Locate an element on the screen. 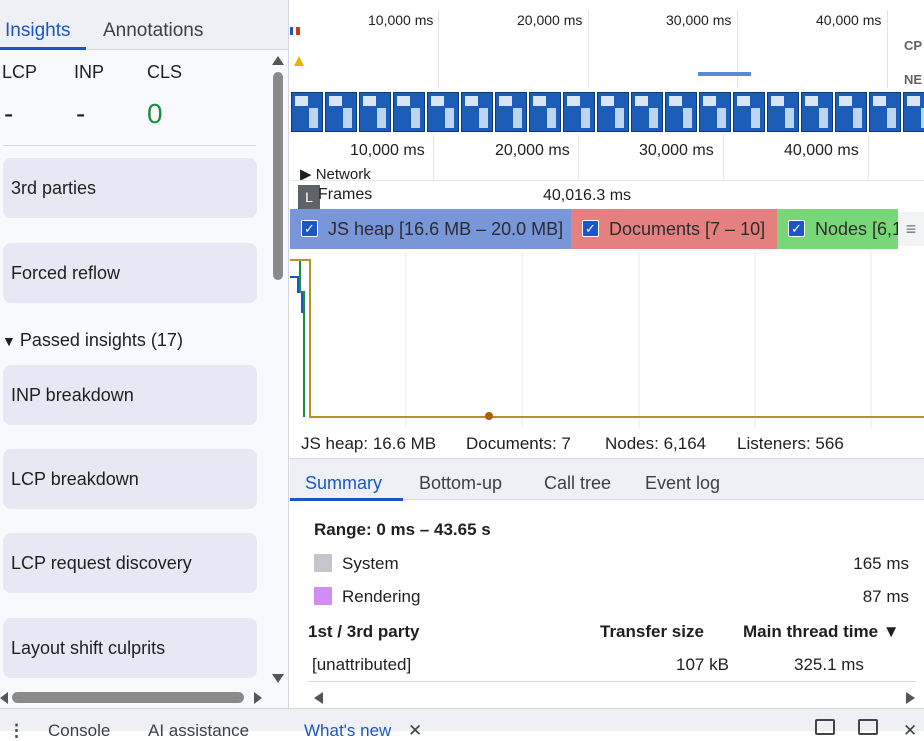 This screenshot has height=741, width=924. drawer-menu-icon: ⋮ is located at coordinates (16, 731).